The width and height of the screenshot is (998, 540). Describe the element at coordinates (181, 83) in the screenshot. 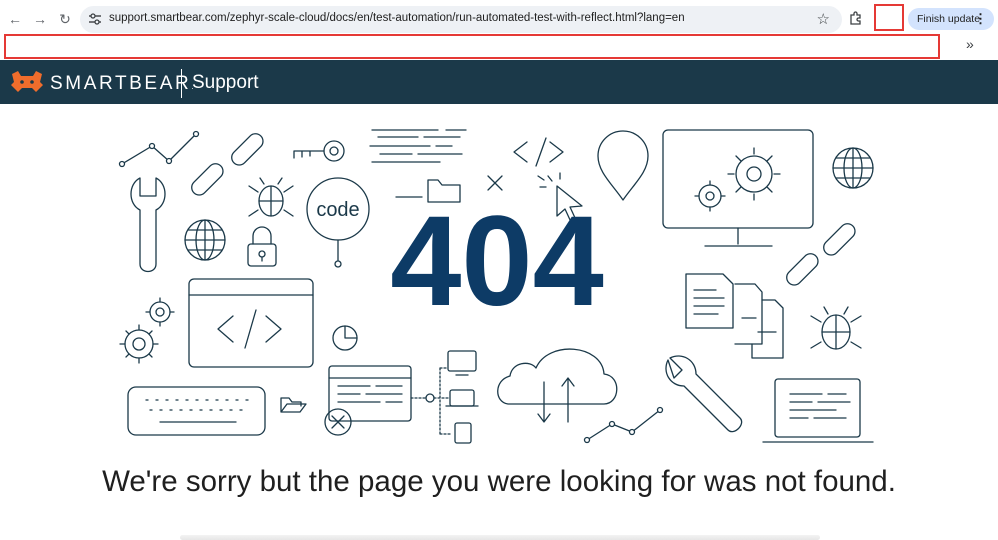

I see `header-divider` at that location.